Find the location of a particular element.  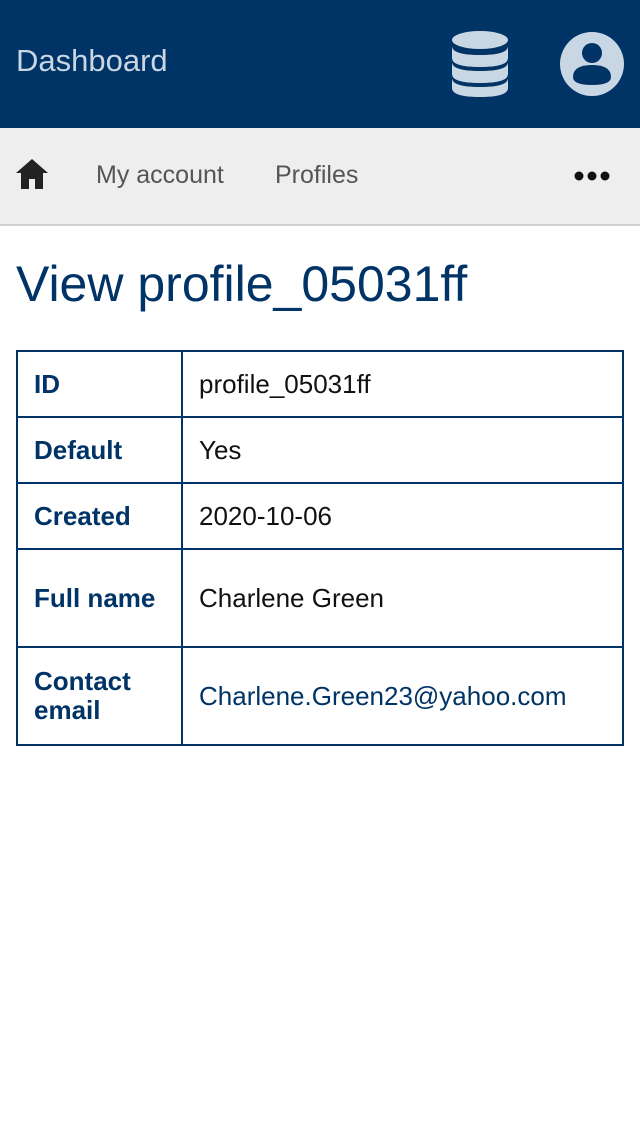

table-row: Default Yes is located at coordinates (320, 450).